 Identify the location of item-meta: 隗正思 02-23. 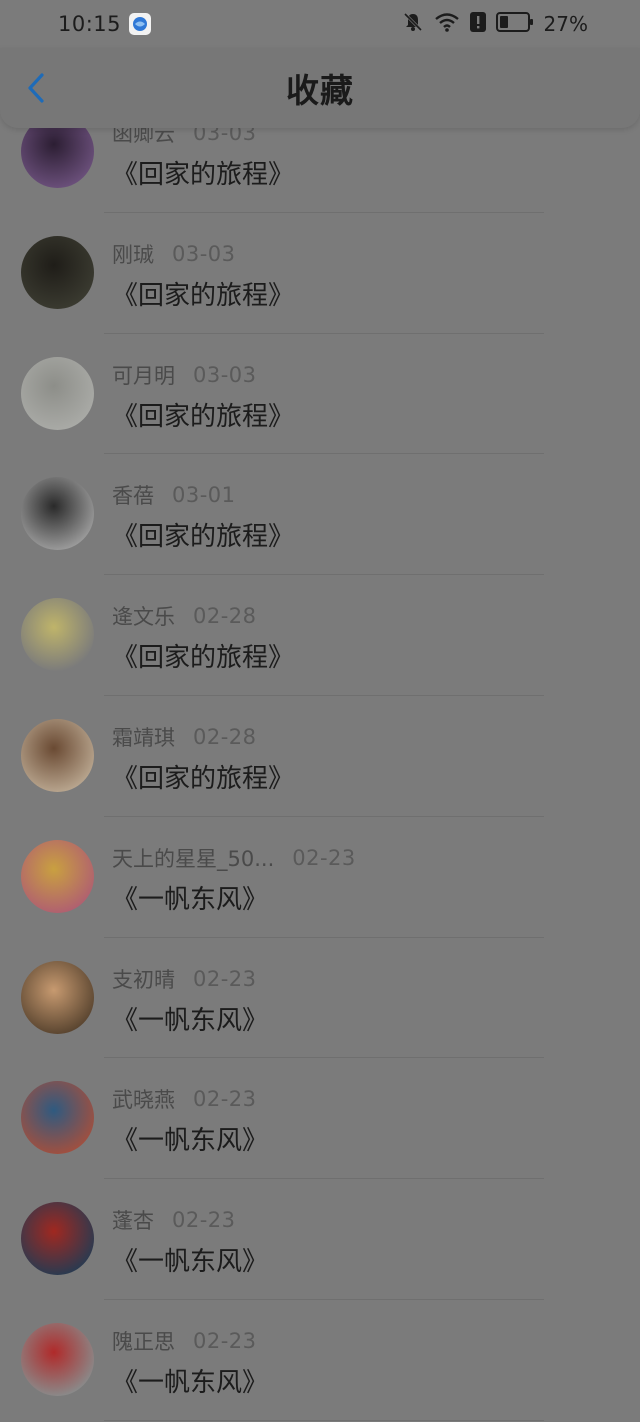
(184, 1341).